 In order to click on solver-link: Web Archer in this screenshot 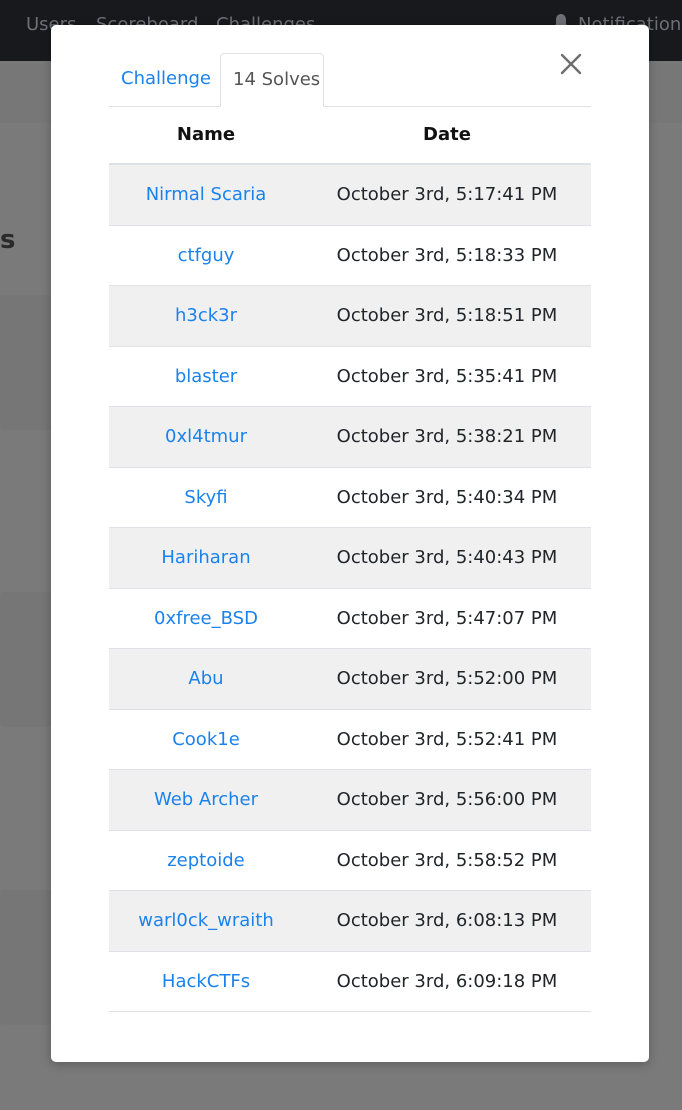, I will do `click(206, 799)`.